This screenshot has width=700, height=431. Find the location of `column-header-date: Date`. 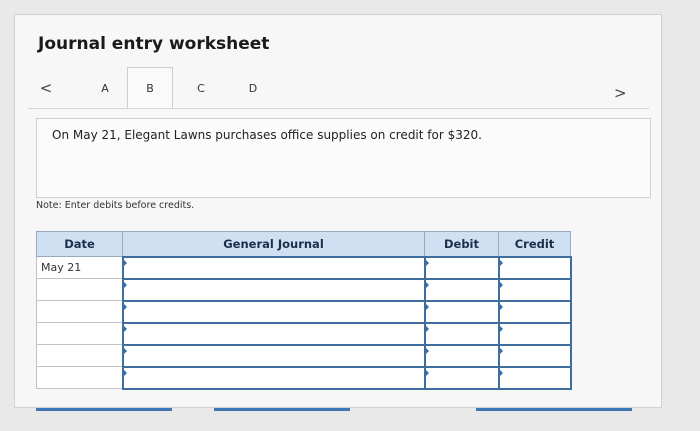

column-header-date: Date is located at coordinates (79, 244).